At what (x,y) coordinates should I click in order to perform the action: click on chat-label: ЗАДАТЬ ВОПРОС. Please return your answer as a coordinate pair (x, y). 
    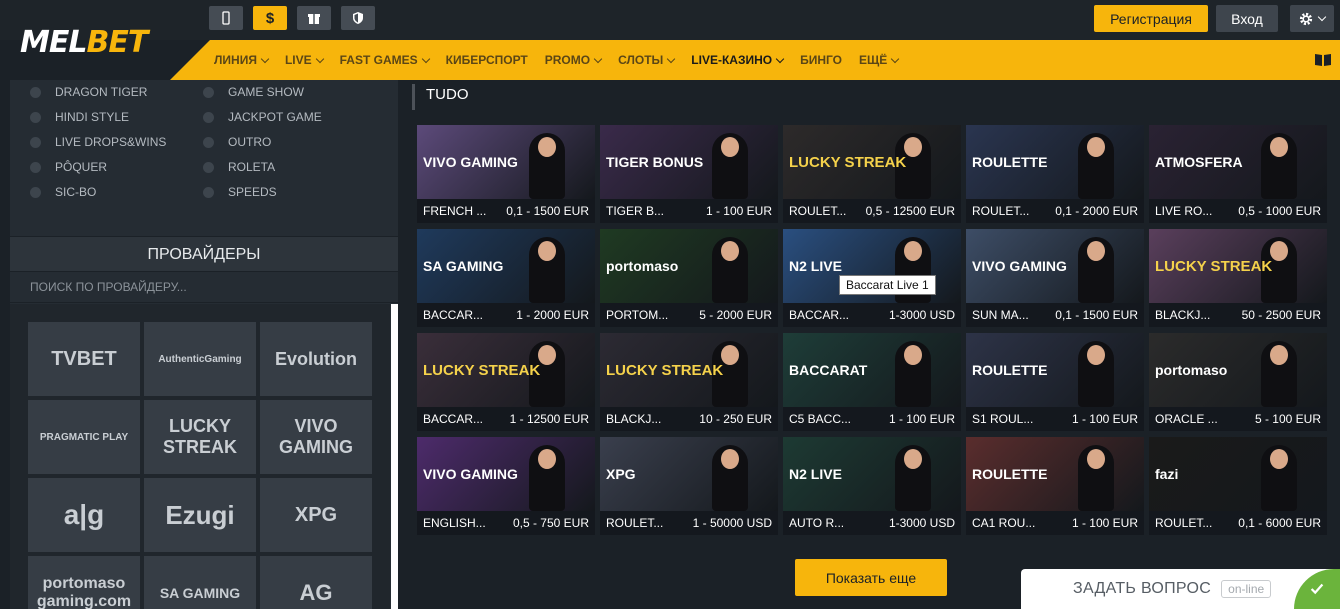
    Looking at the image, I should click on (1142, 588).